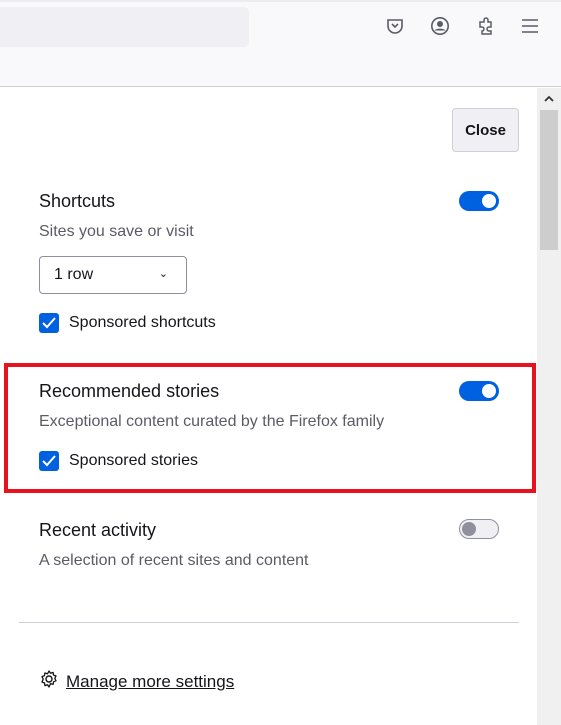  What do you see at coordinates (113, 275) in the screenshot?
I see `shortcut-rows-select: 1 row ⌄` at bounding box center [113, 275].